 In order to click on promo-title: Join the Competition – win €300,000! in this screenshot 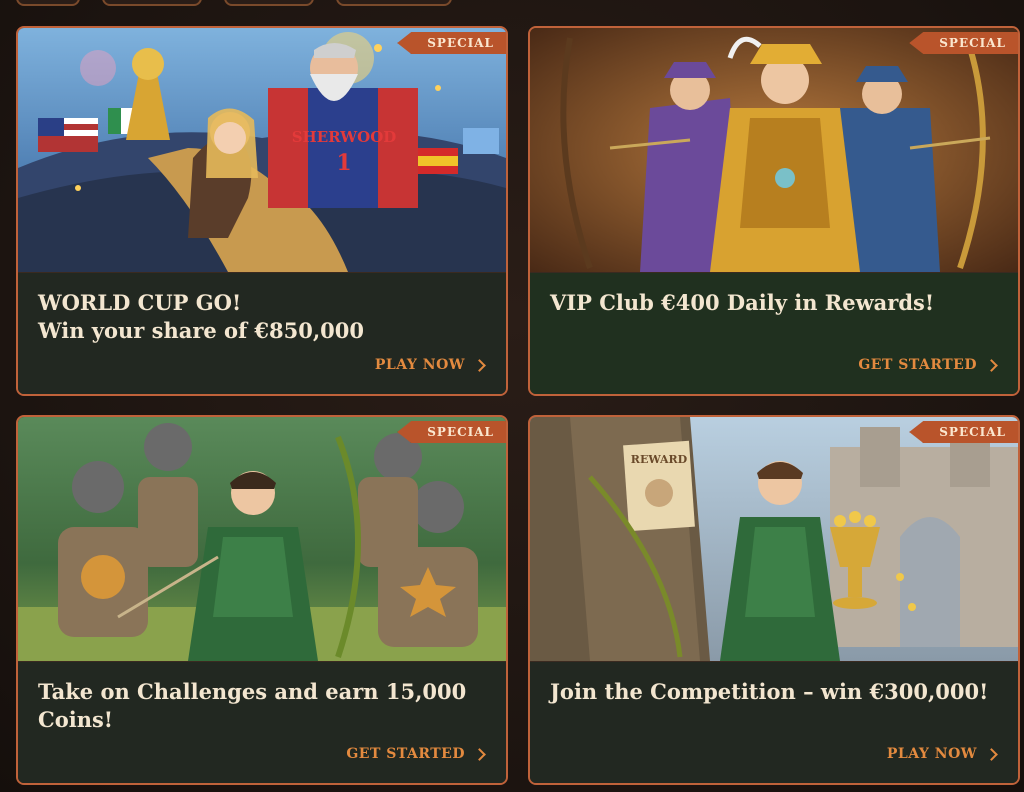, I will do `click(774, 692)`.